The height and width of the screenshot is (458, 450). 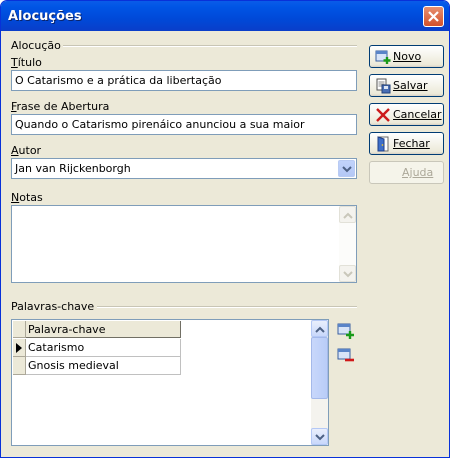 I want to click on new-record-icon, so click(x=383, y=57).